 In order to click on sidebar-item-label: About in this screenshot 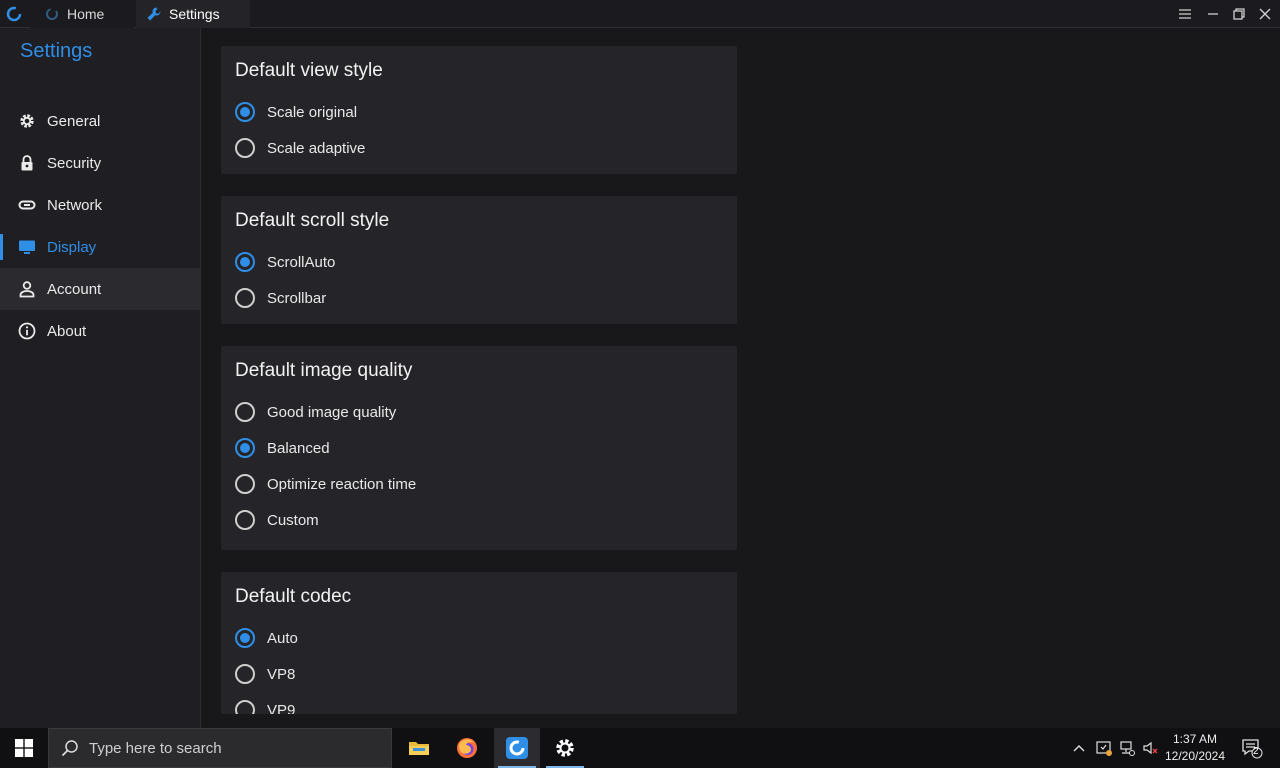, I will do `click(67, 331)`.